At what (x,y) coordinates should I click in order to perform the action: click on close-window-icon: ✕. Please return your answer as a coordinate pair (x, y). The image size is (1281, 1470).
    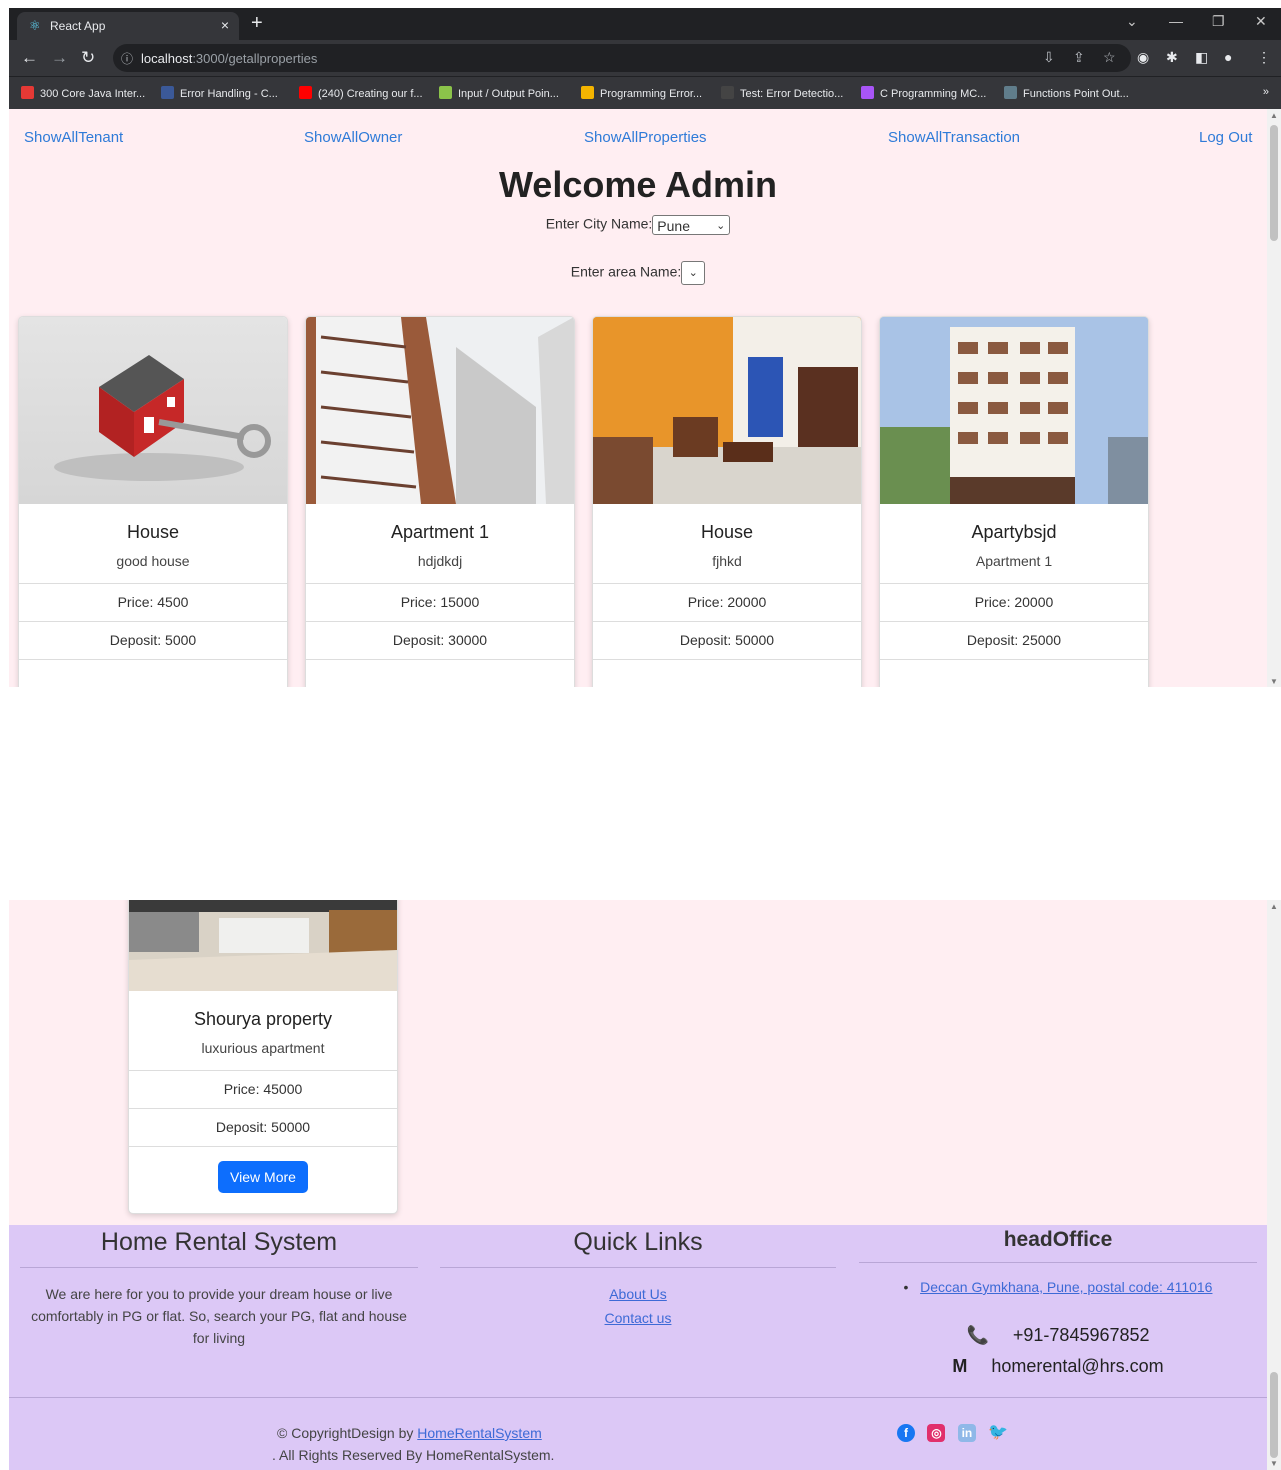
    Looking at the image, I should click on (1261, 21).